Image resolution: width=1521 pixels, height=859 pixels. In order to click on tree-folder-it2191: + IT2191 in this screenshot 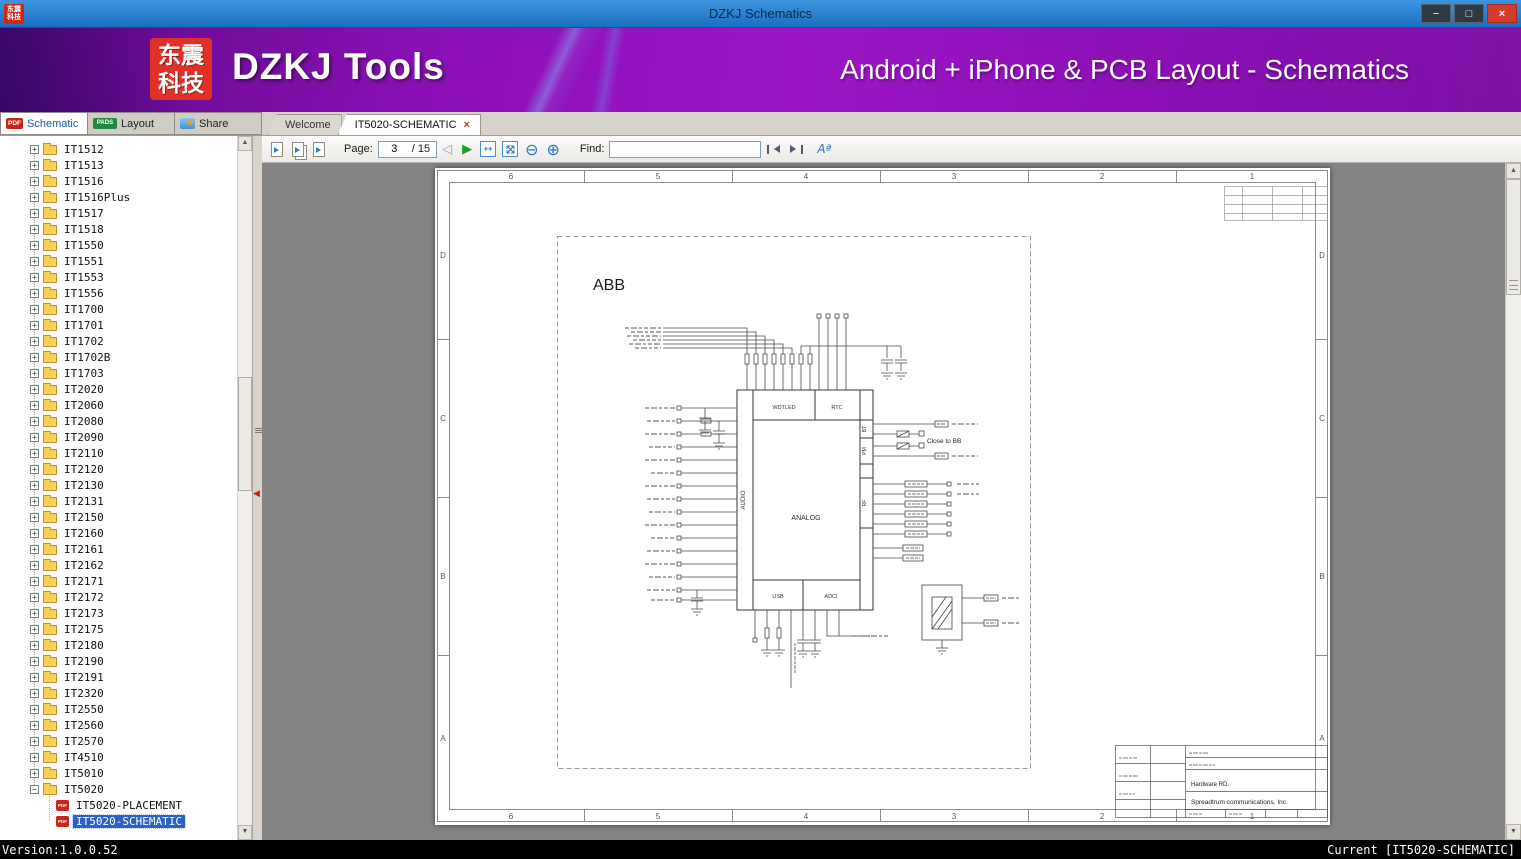, I will do `click(118, 677)`.